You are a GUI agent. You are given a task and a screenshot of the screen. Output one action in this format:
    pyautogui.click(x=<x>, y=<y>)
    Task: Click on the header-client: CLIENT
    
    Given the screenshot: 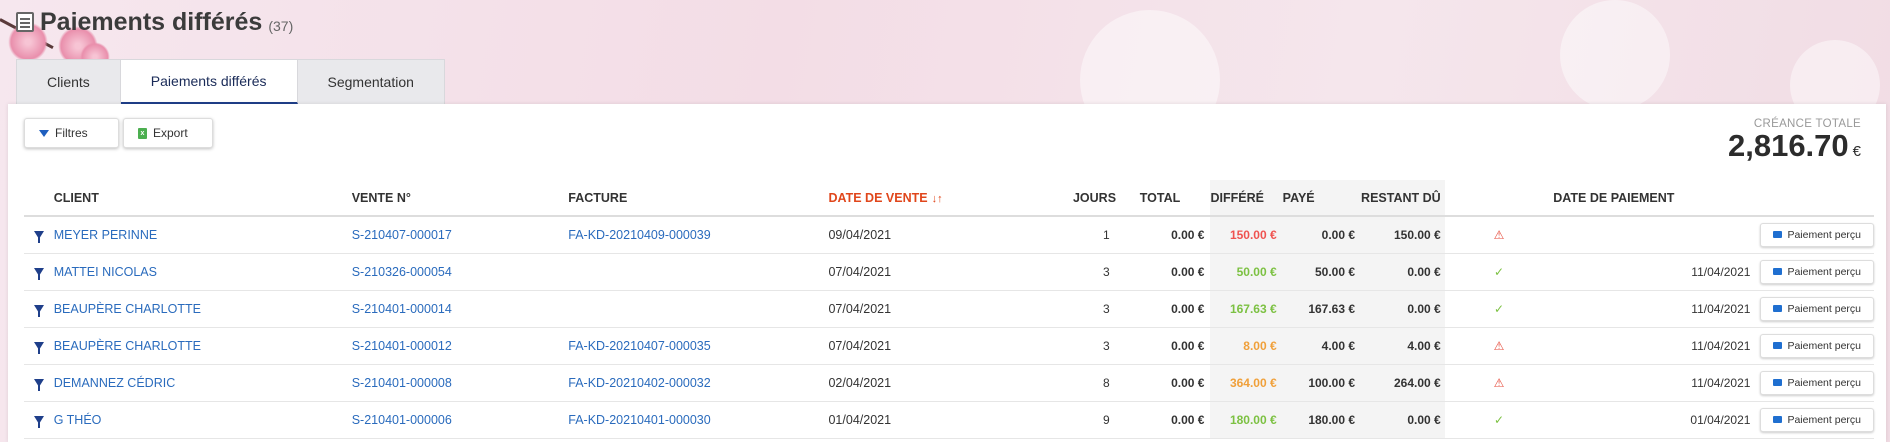 What is the action you would take?
    pyautogui.click(x=202, y=198)
    